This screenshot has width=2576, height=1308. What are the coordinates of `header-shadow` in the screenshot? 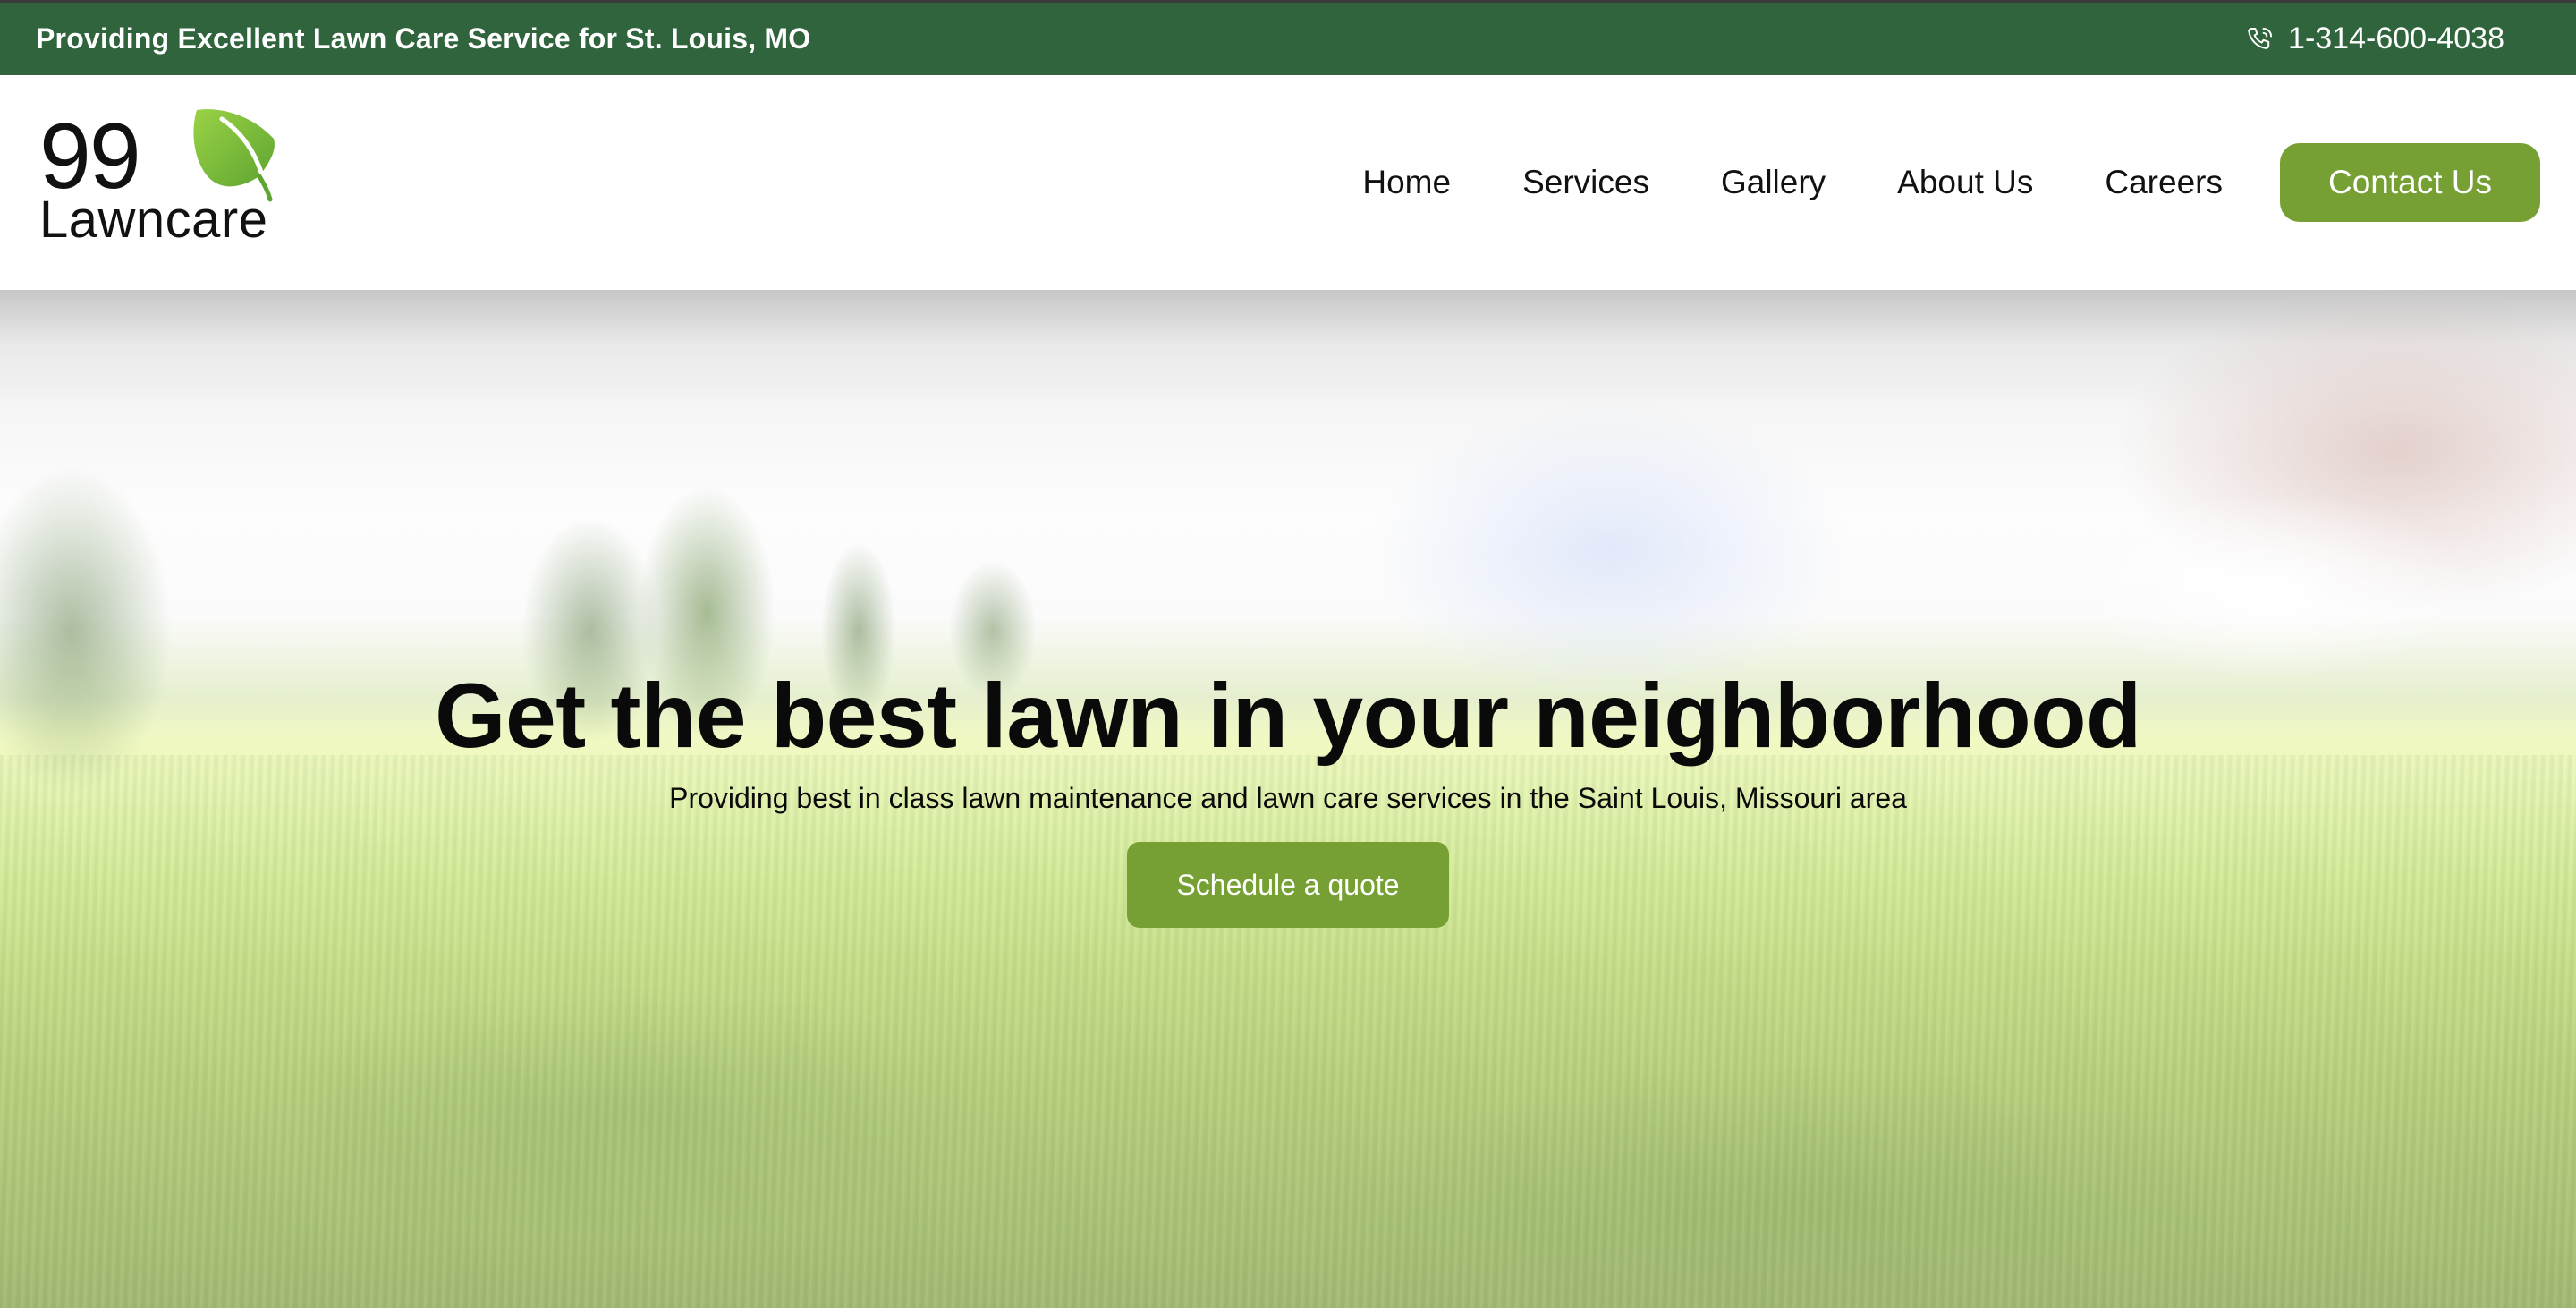 It's located at (1288, 317).